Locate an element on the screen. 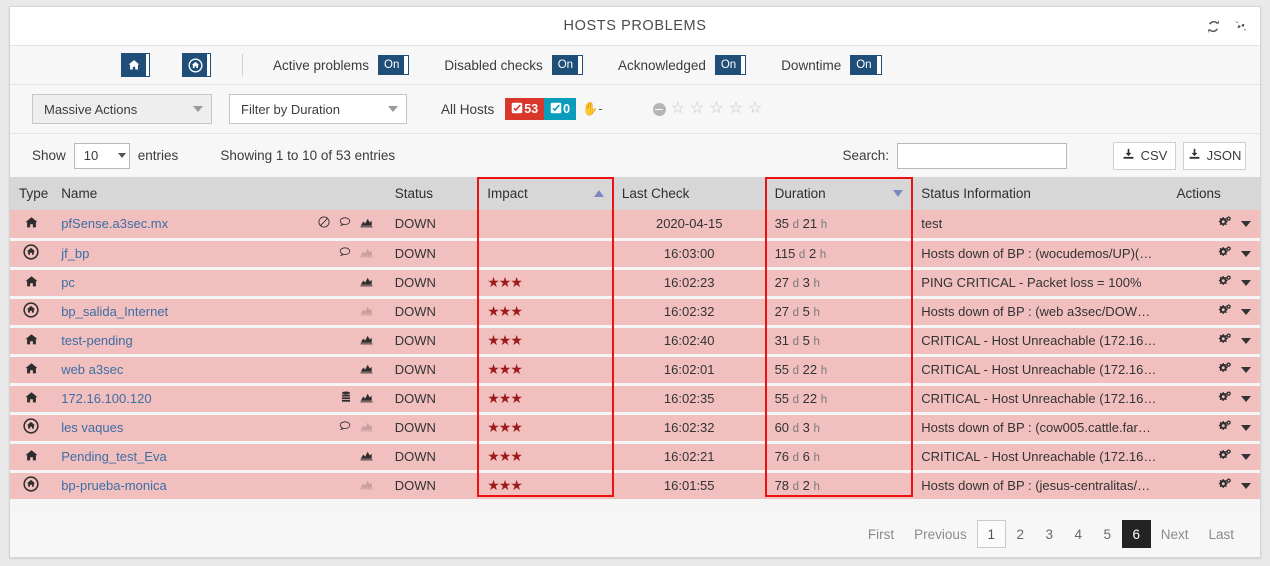 This screenshot has height=566, width=1270. export-json-button: JSON is located at coordinates (1214, 155).